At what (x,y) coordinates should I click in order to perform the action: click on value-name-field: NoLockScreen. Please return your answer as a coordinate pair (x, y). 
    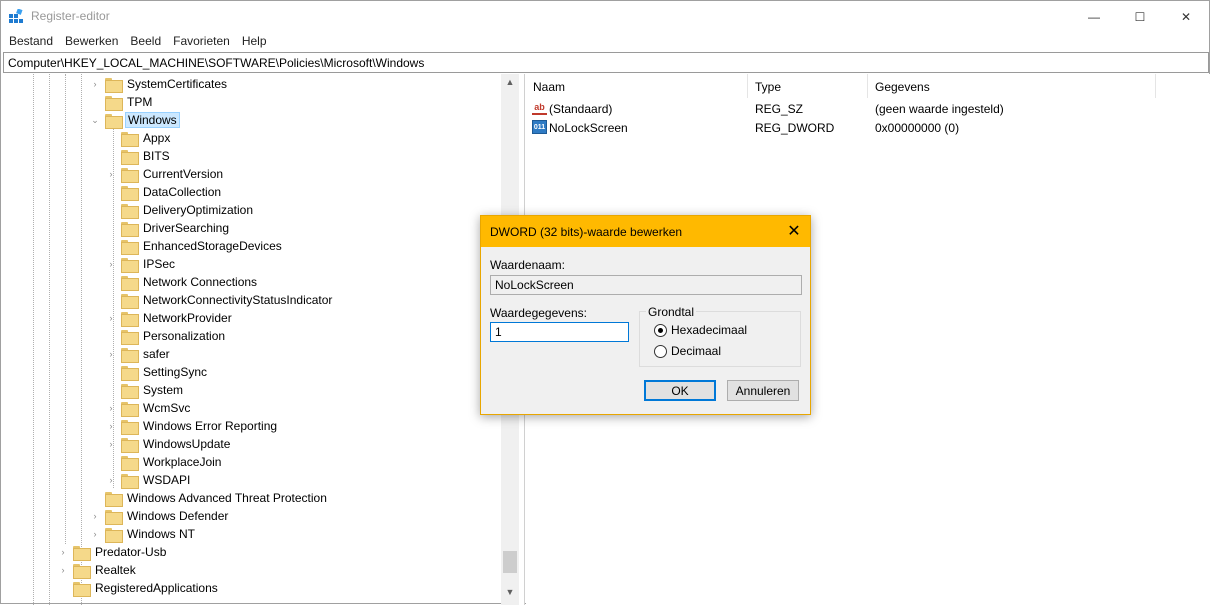
    Looking at the image, I should click on (646, 285).